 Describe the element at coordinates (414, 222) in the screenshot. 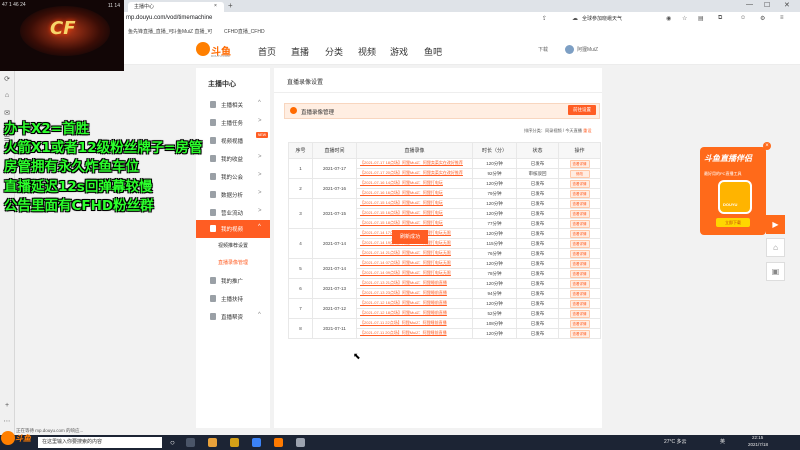

I see `recording-link: 【2021-07-15 18点场】阿狸MuiZ：阿狸打电玩` at that location.